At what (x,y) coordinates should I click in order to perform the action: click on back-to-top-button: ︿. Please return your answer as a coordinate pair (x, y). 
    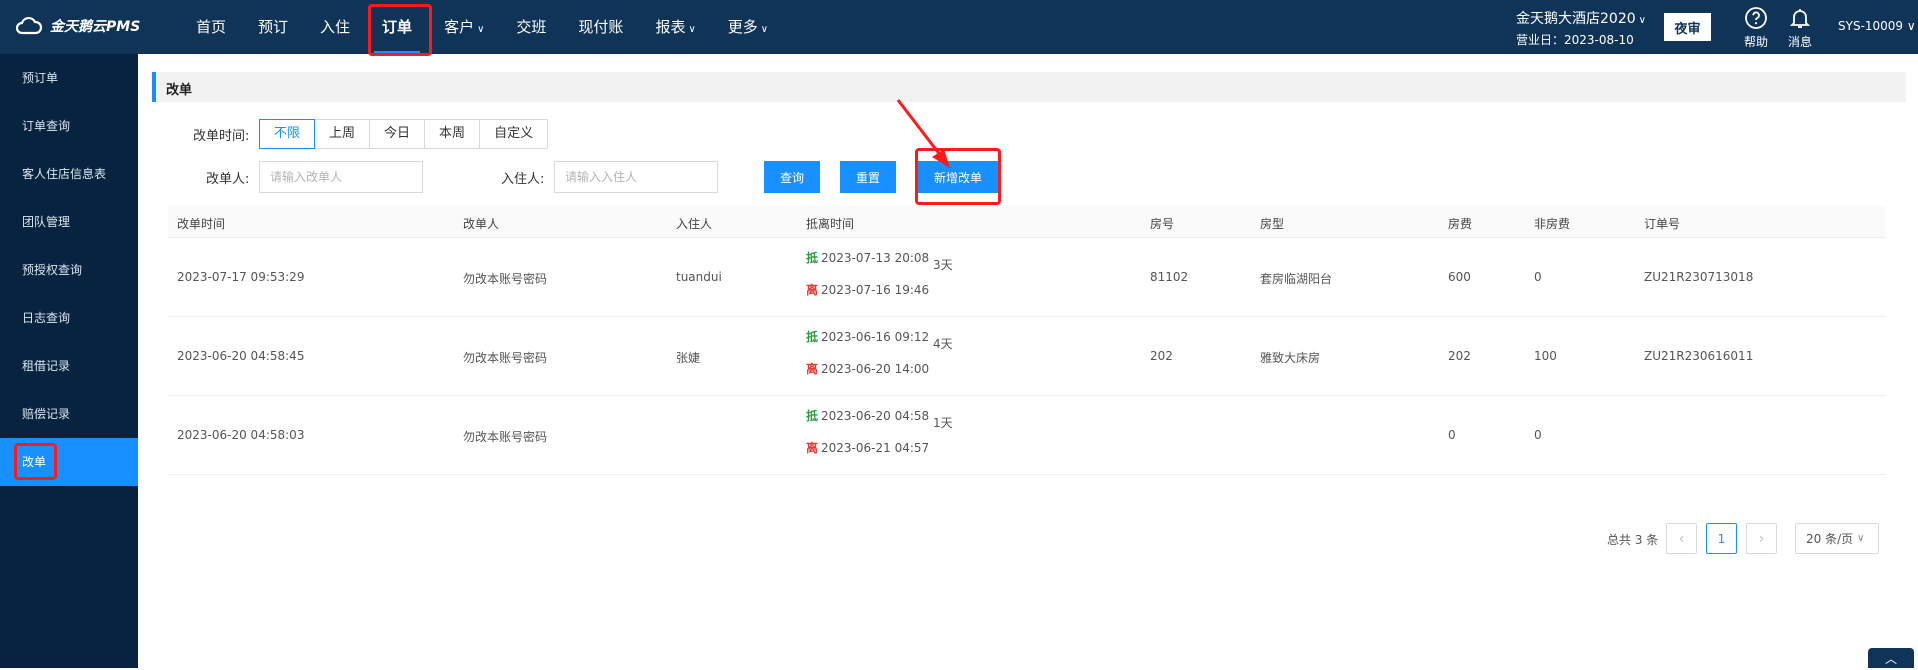
    Looking at the image, I should click on (1891, 658).